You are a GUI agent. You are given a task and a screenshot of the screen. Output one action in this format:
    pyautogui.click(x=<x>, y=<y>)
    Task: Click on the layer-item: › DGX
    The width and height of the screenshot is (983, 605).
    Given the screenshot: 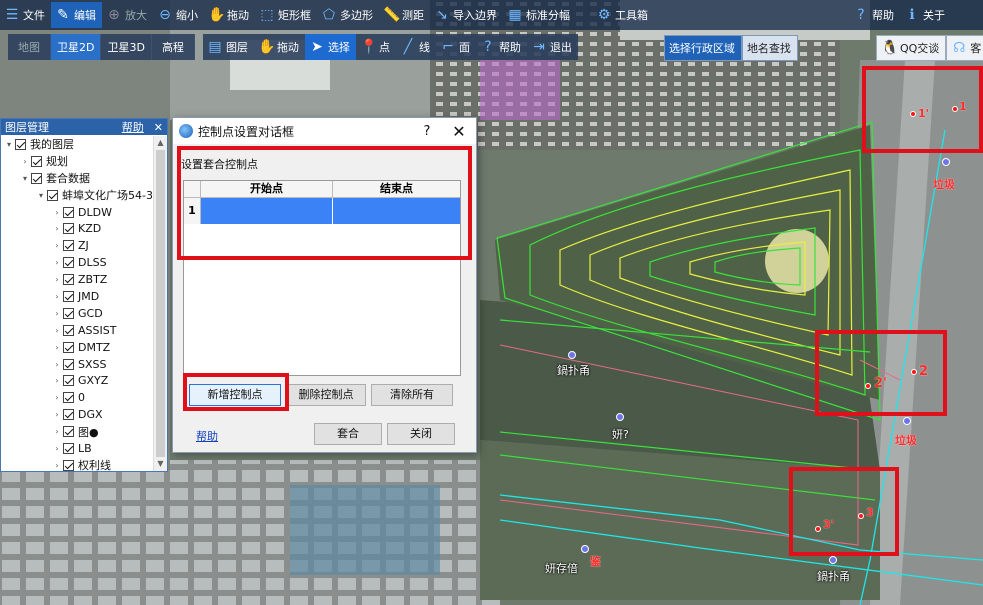 What is the action you would take?
    pyautogui.click(x=77, y=414)
    